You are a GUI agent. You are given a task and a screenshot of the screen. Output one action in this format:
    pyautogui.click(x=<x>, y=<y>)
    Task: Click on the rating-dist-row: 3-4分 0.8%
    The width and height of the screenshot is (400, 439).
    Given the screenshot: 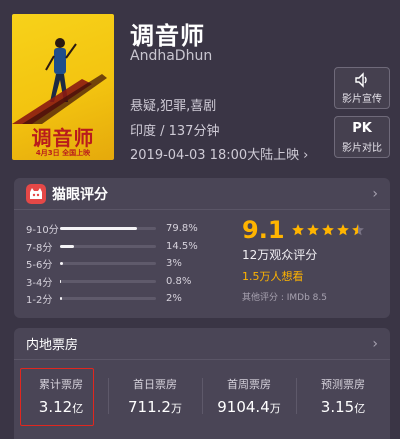 What is the action you would take?
    pyautogui.click(x=116, y=282)
    